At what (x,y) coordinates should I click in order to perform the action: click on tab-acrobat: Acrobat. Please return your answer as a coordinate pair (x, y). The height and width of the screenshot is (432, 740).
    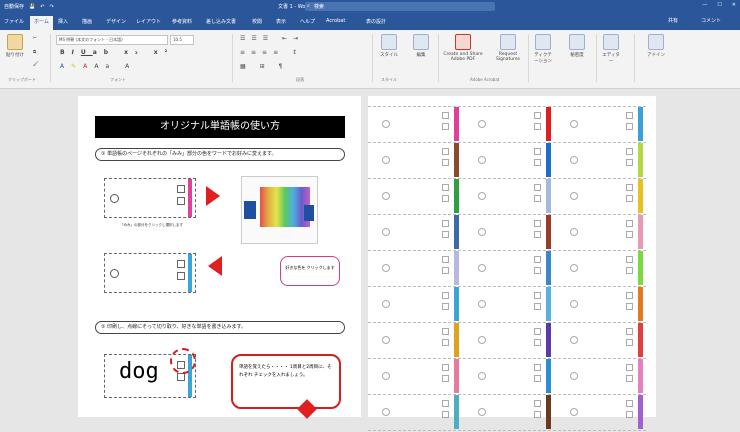
    Looking at the image, I should click on (335, 21).